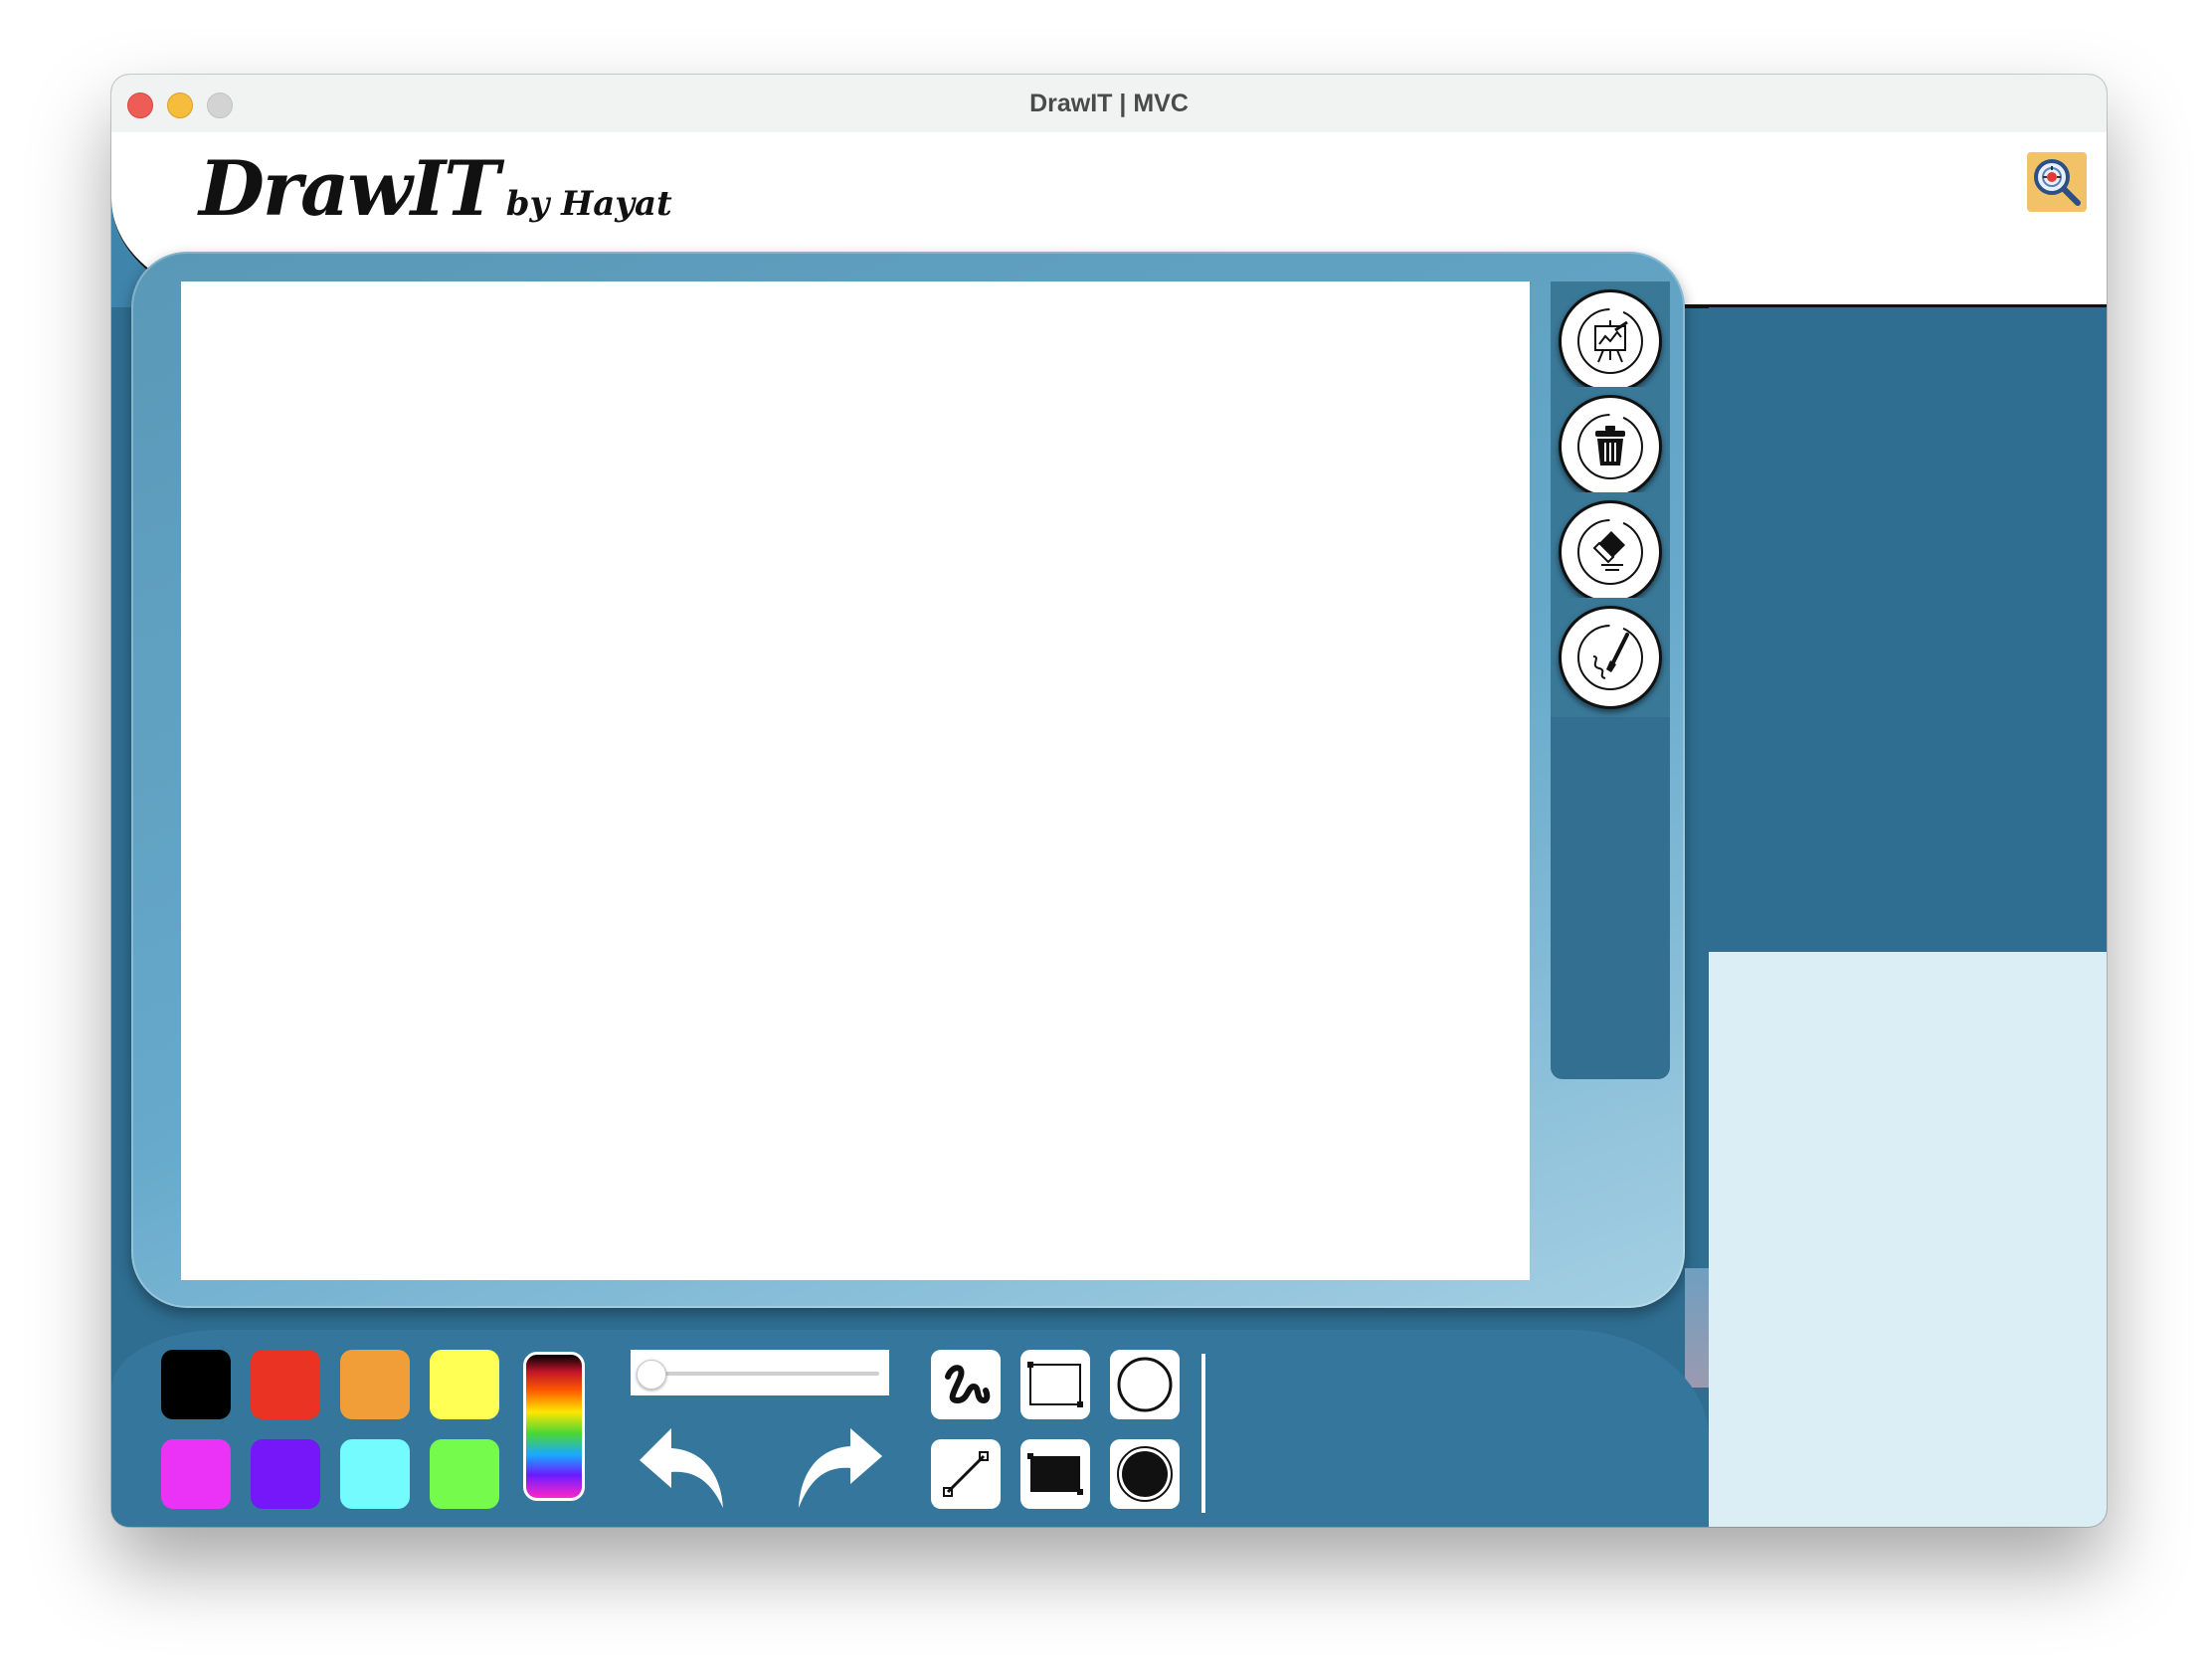  I want to click on toolbar-divider, so click(1203, 1433).